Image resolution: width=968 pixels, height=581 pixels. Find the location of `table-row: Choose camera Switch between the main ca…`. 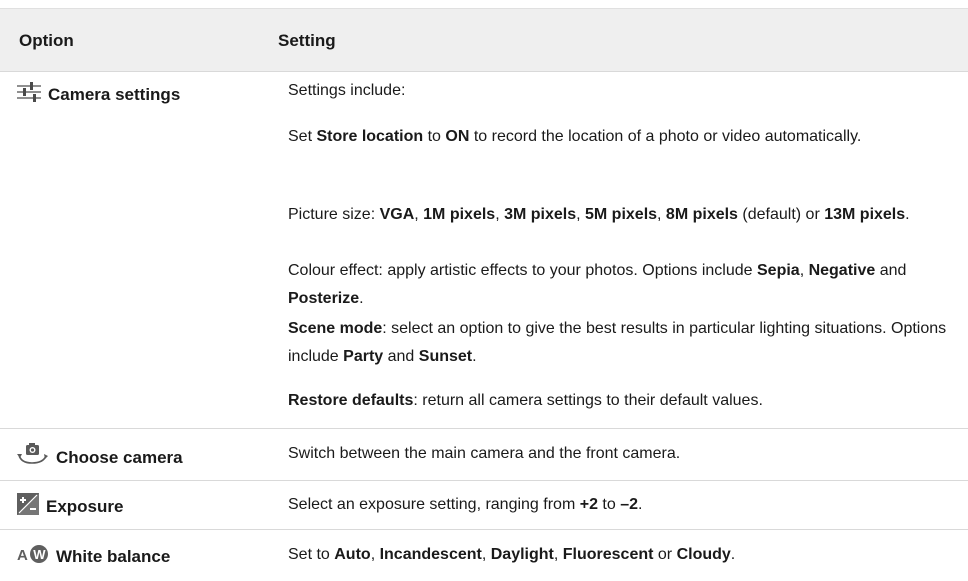

table-row: Choose camera Switch between the main ca… is located at coordinates (484, 455).